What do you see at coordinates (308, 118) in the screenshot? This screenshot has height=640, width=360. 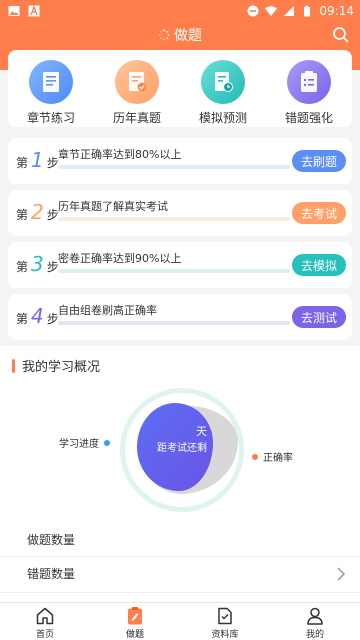 I see `category-label: 错题强化` at bounding box center [308, 118].